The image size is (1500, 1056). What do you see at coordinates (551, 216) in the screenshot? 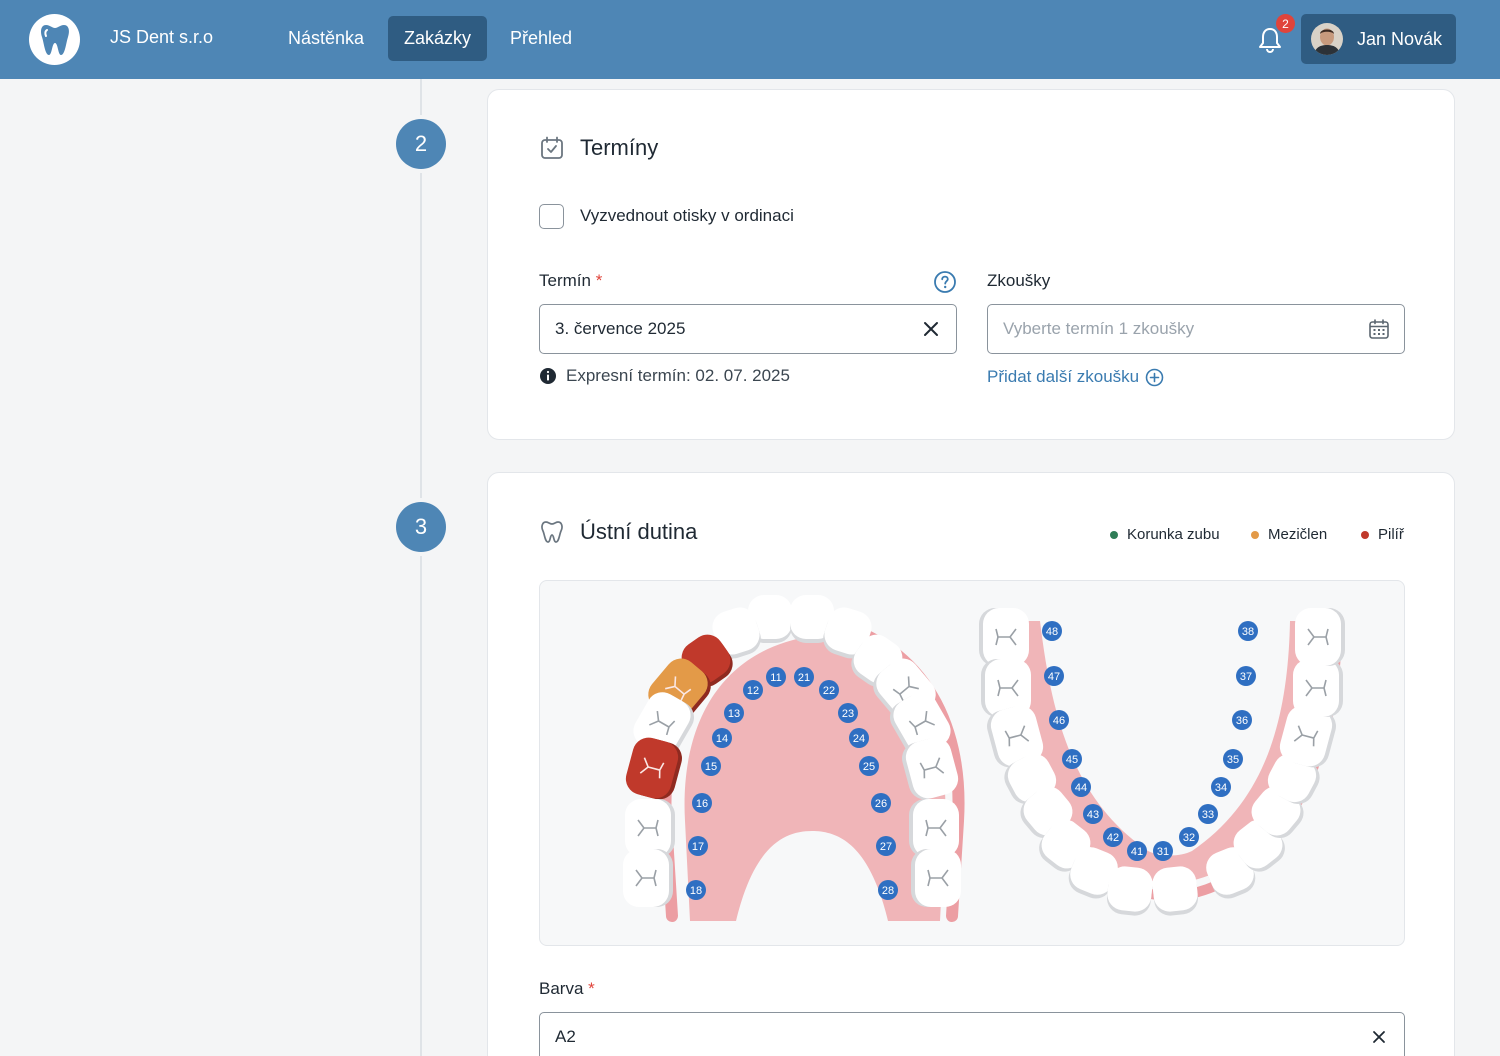
I see `pickup-impressions-checkbox` at bounding box center [551, 216].